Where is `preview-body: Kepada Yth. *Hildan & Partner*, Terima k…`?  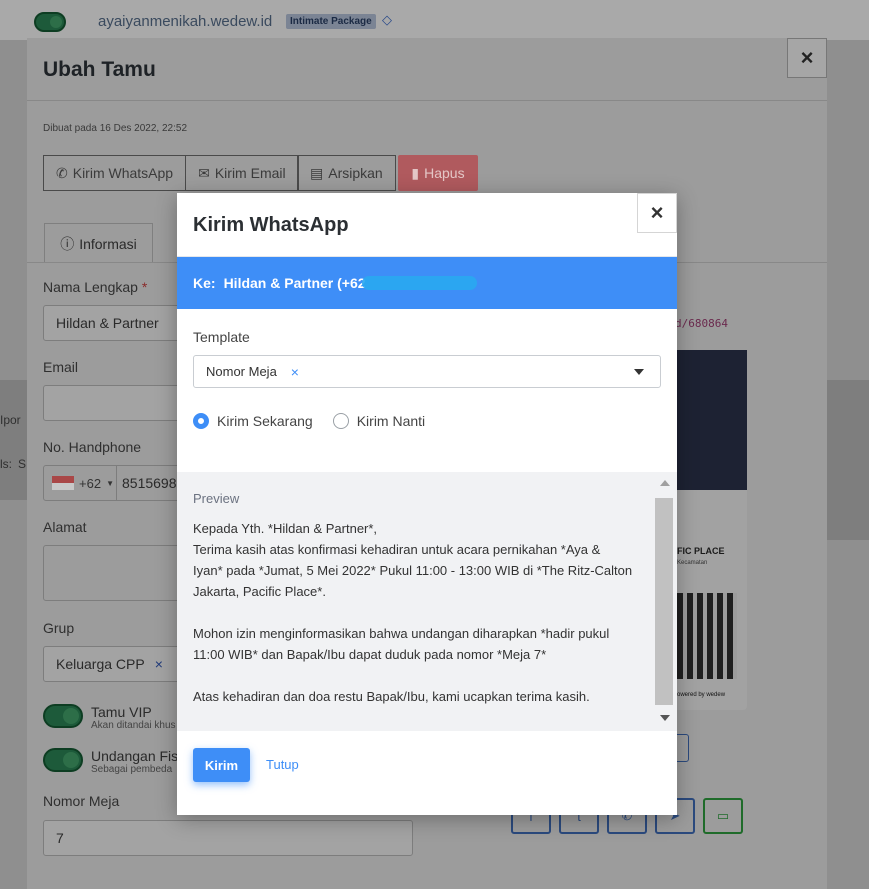
preview-body: Kepada Yth. *Hildan & Partner*, Terima k… is located at coordinates (413, 612).